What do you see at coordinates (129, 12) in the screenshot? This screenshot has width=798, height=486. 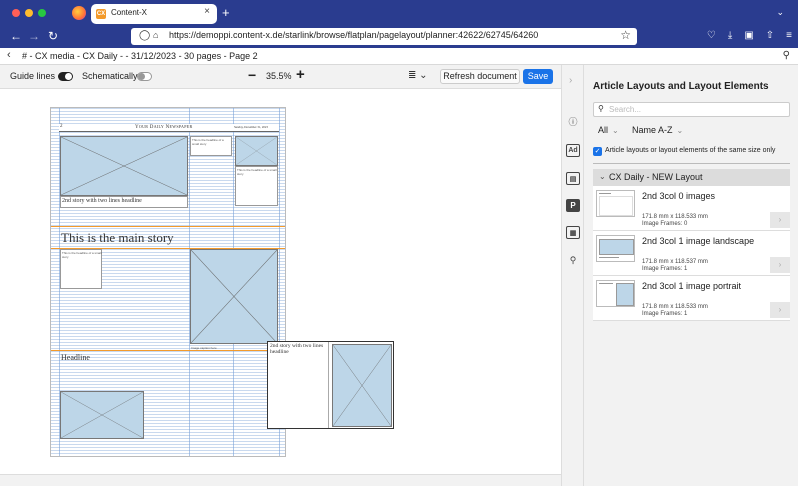 I see `tab-title: Content-X` at bounding box center [129, 12].